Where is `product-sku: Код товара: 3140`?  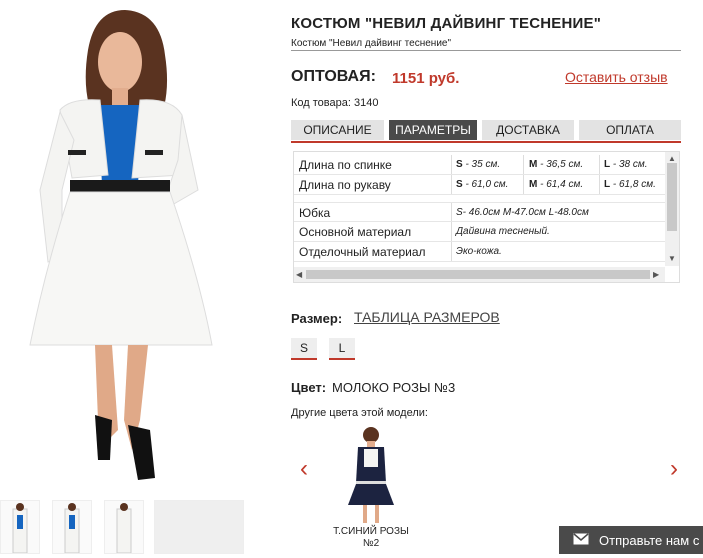 product-sku: Код товара: 3140 is located at coordinates (335, 103).